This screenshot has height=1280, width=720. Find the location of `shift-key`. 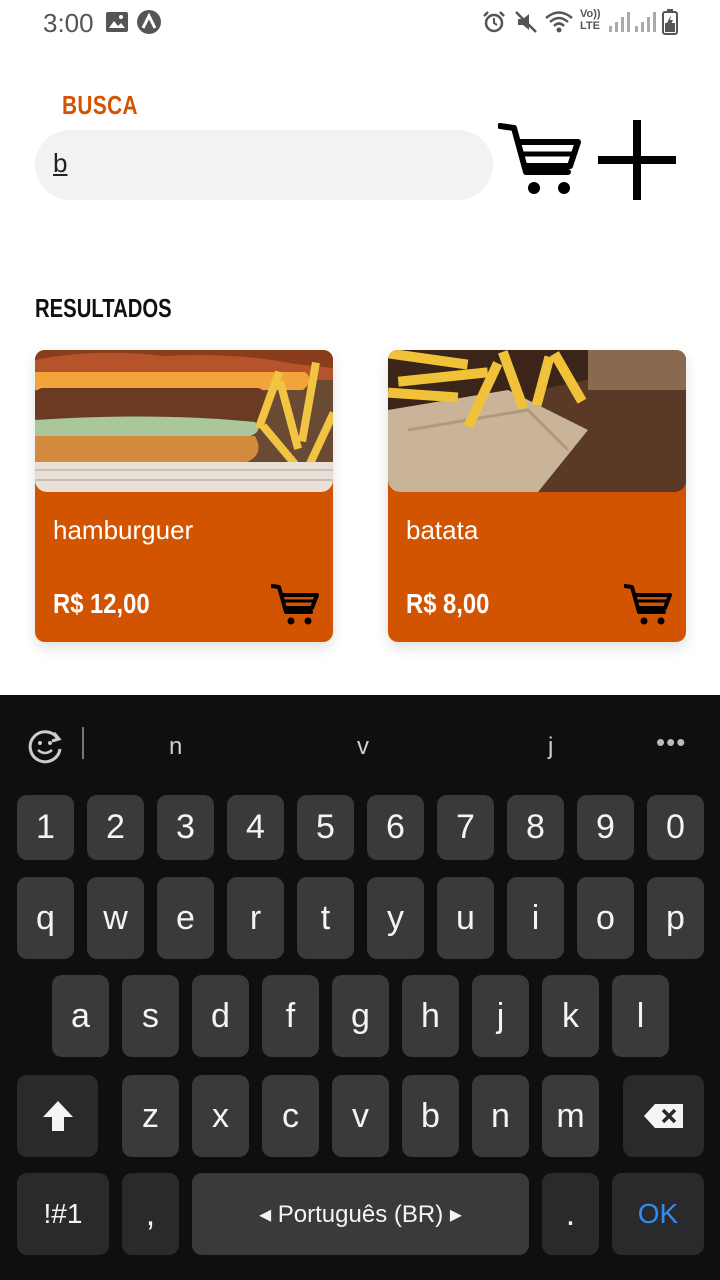

shift-key is located at coordinates (57, 1116).